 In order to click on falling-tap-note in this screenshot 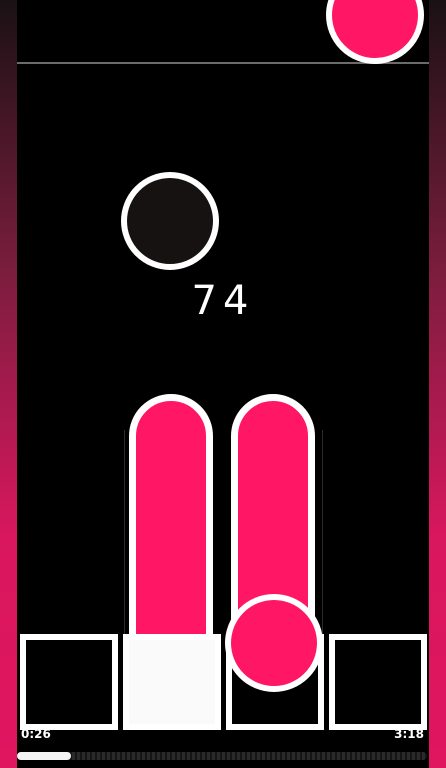, I will do `click(375, 32)`.